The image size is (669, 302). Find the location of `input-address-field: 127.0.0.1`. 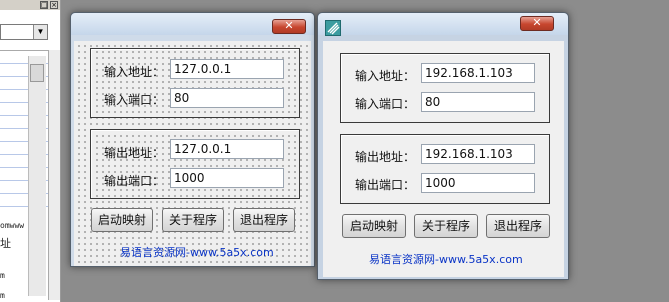

input-address-field: 127.0.0.1 is located at coordinates (227, 69).